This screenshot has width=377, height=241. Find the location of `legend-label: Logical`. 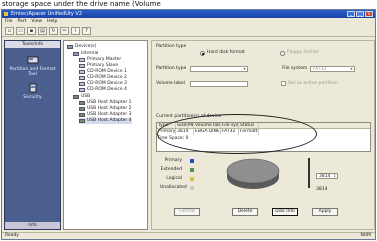

legend-label: Logical is located at coordinates (174, 178).